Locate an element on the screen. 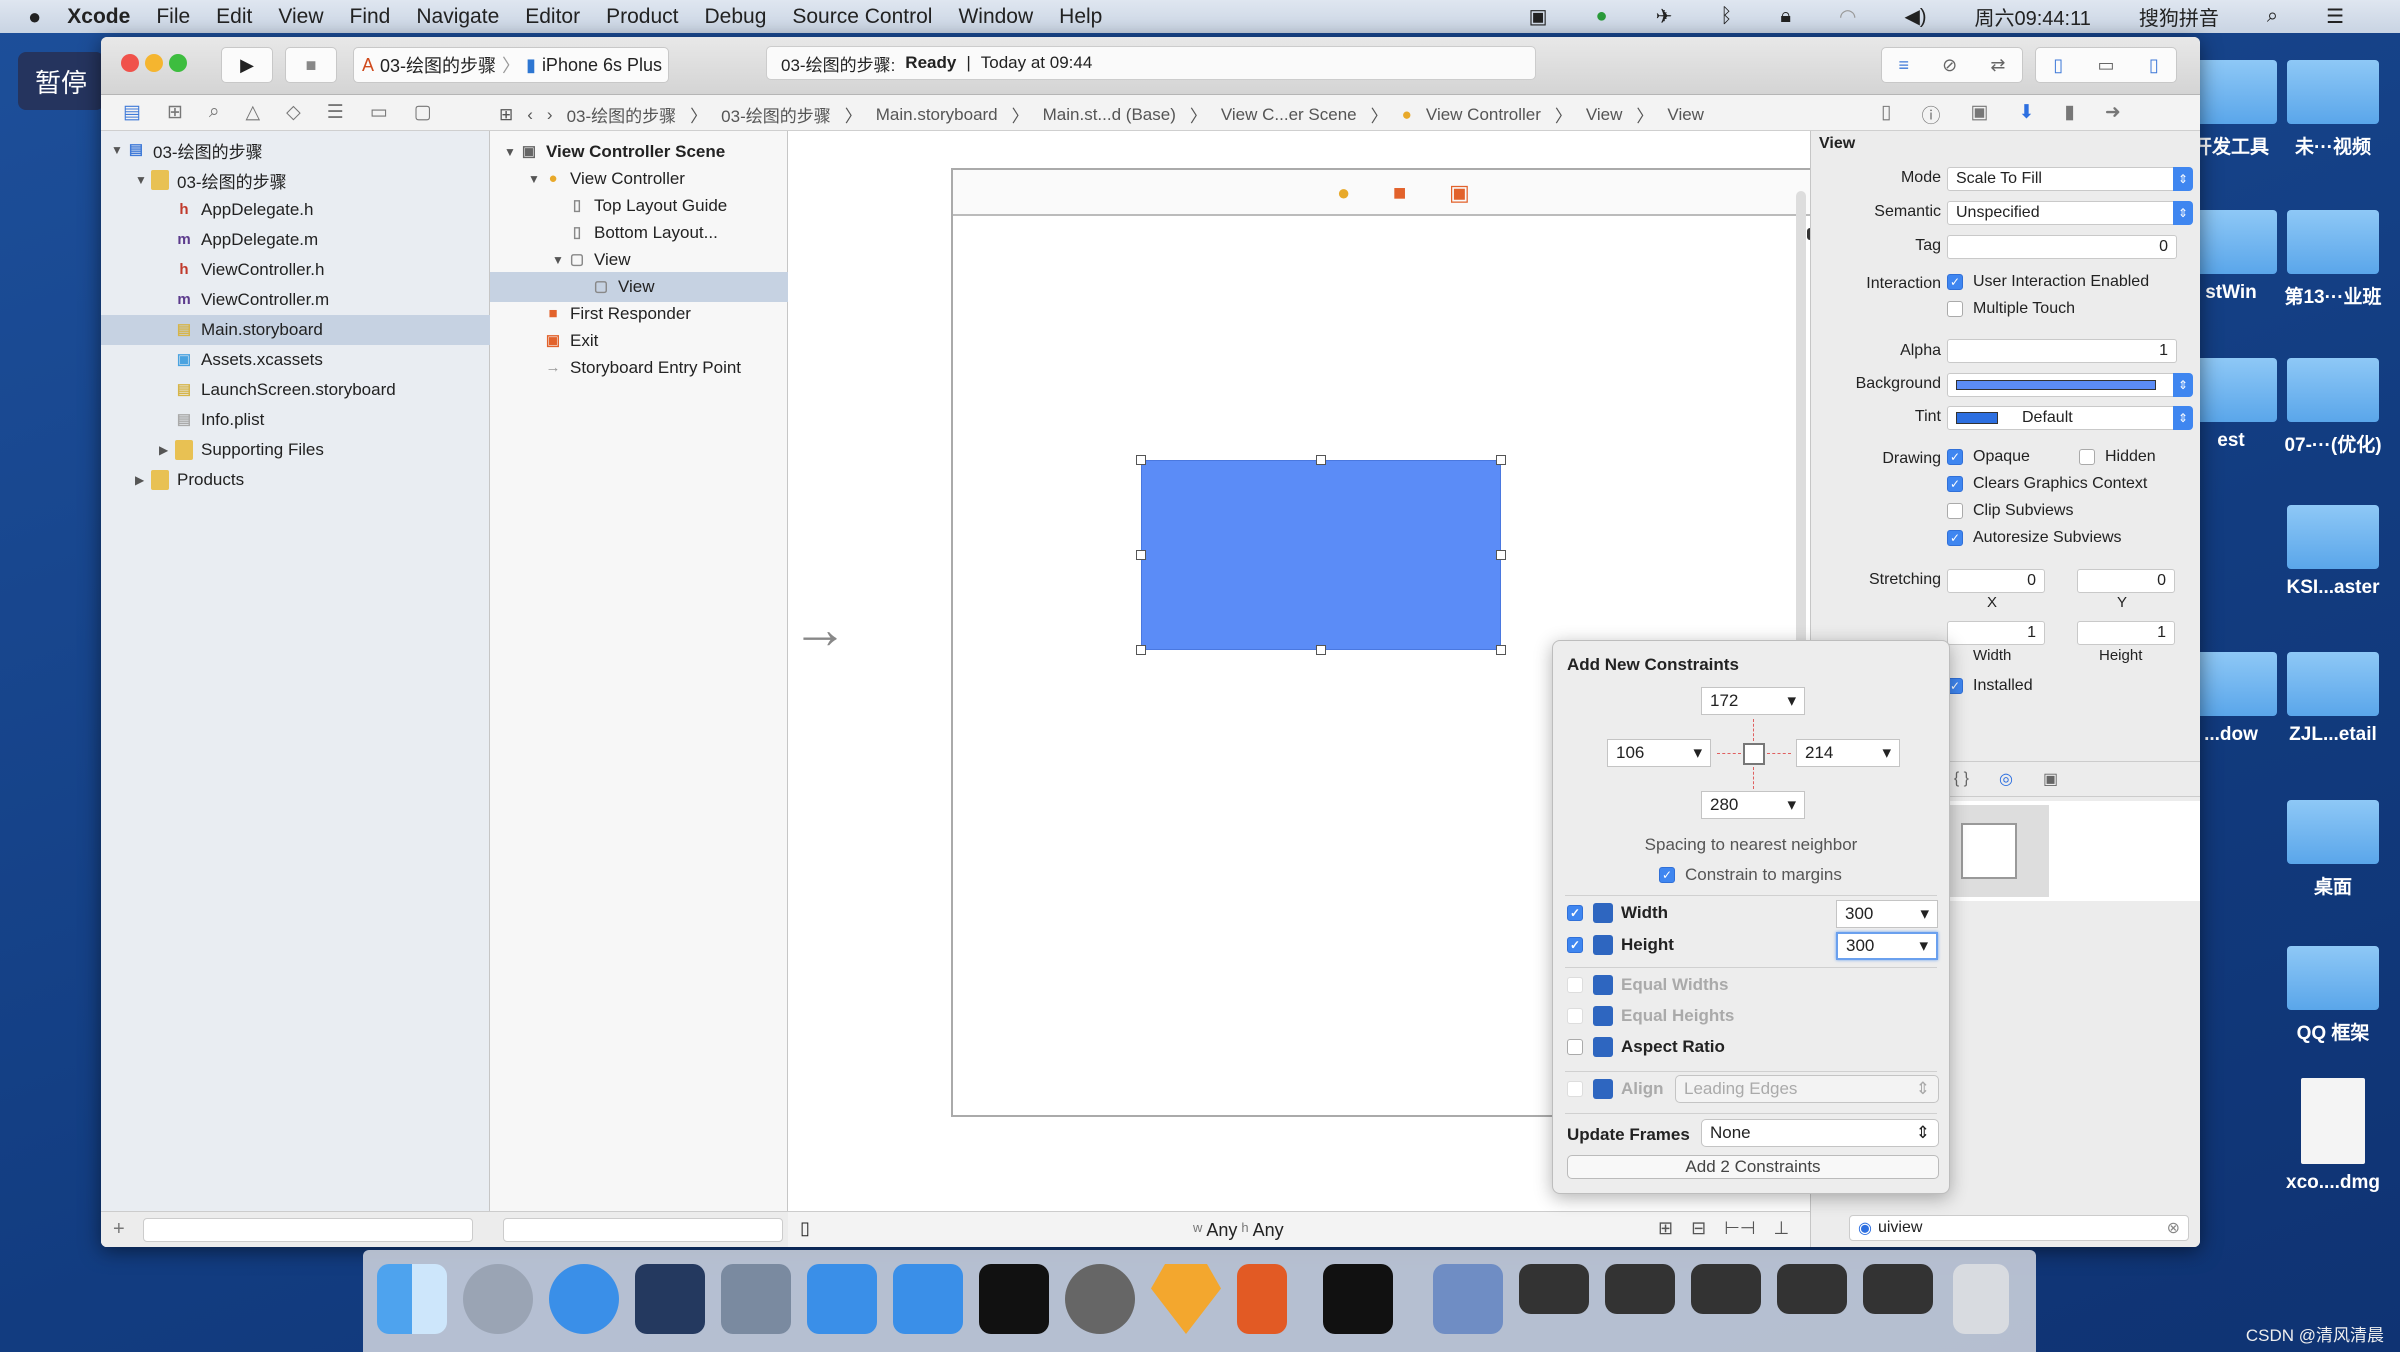 Image resolution: width=2400 pixels, height=1352 pixels. menu-navigate: Navigate is located at coordinates (457, 17).